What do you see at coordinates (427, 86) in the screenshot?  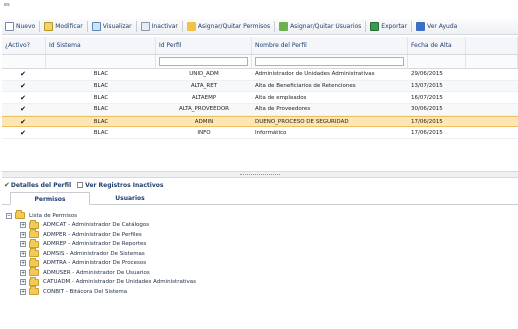 I see `date-cell: 13/07/2015` at bounding box center [427, 86].